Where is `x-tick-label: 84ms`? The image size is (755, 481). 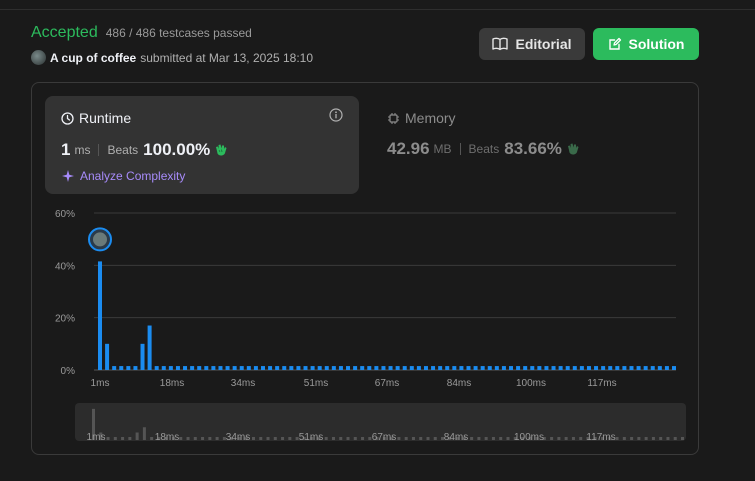
x-tick-label: 84ms is located at coordinates (459, 383).